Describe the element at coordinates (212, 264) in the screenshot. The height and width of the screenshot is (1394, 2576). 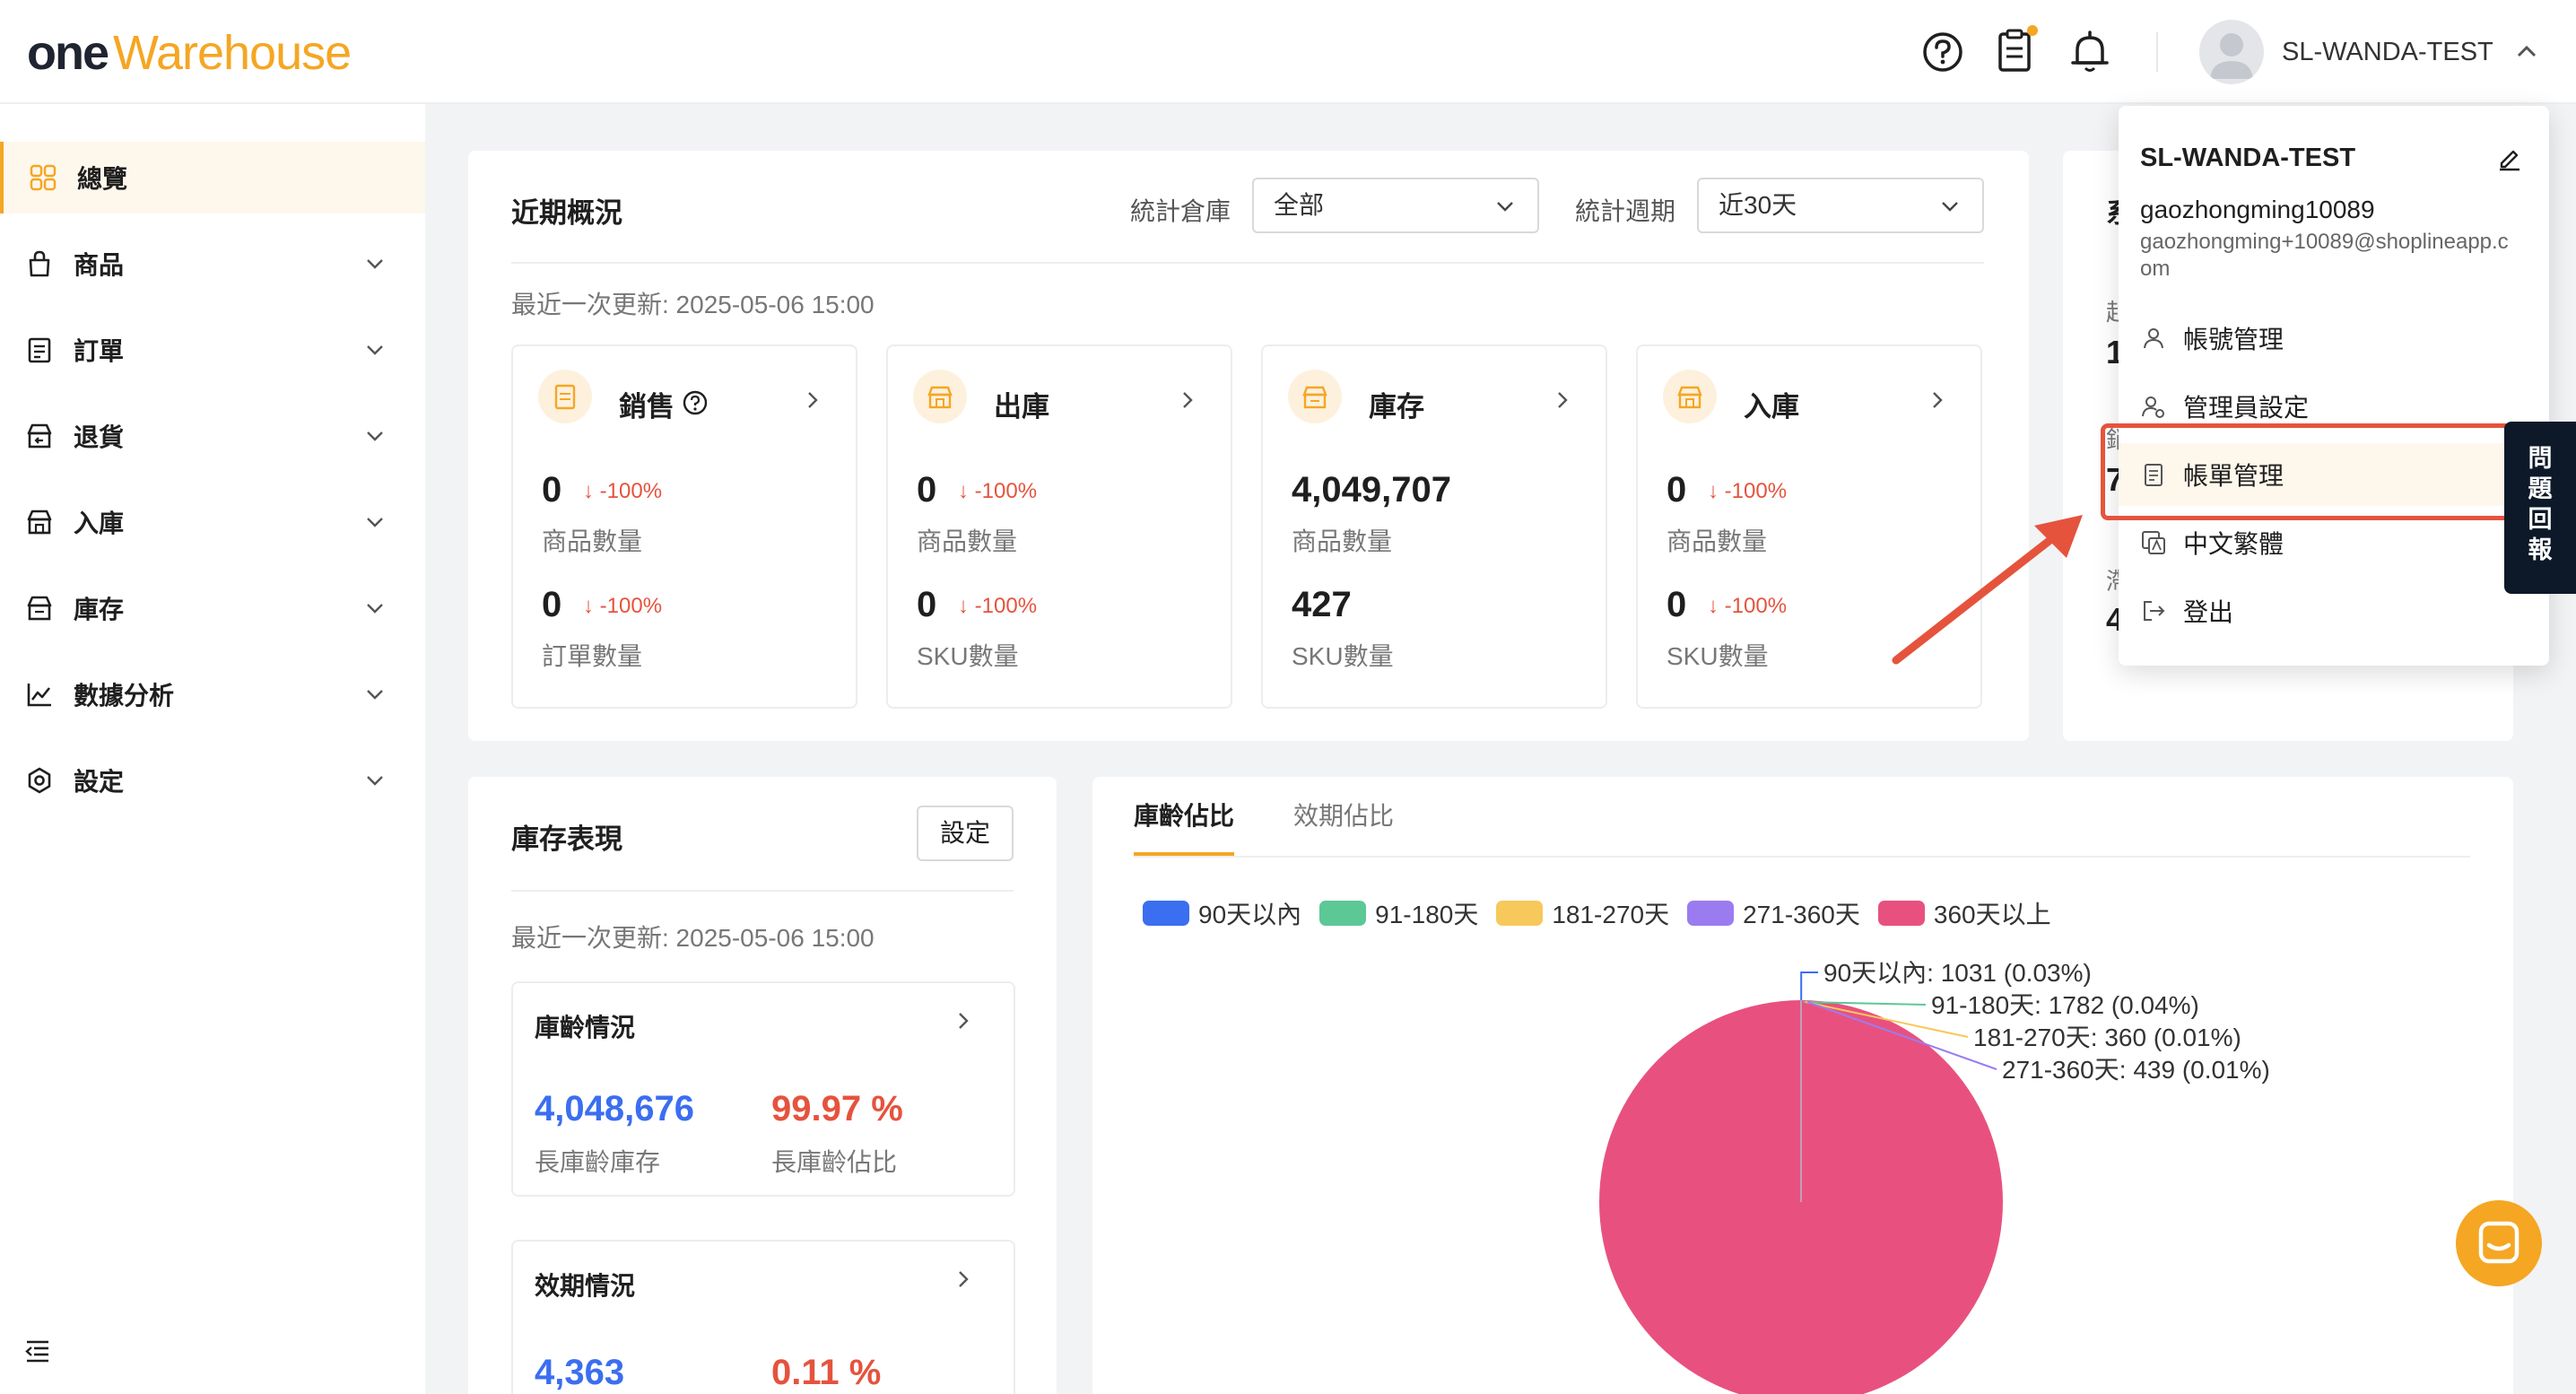
I see `sidebar-item-products: 商品` at that location.